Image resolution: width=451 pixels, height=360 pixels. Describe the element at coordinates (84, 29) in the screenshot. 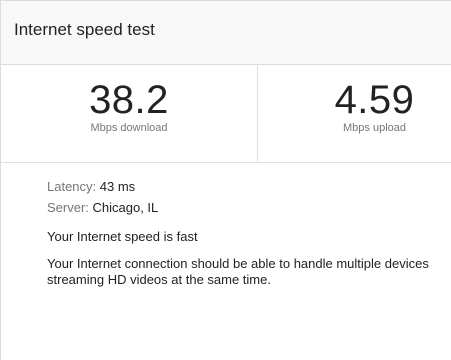

I see `card-title: Internet speed test` at that location.